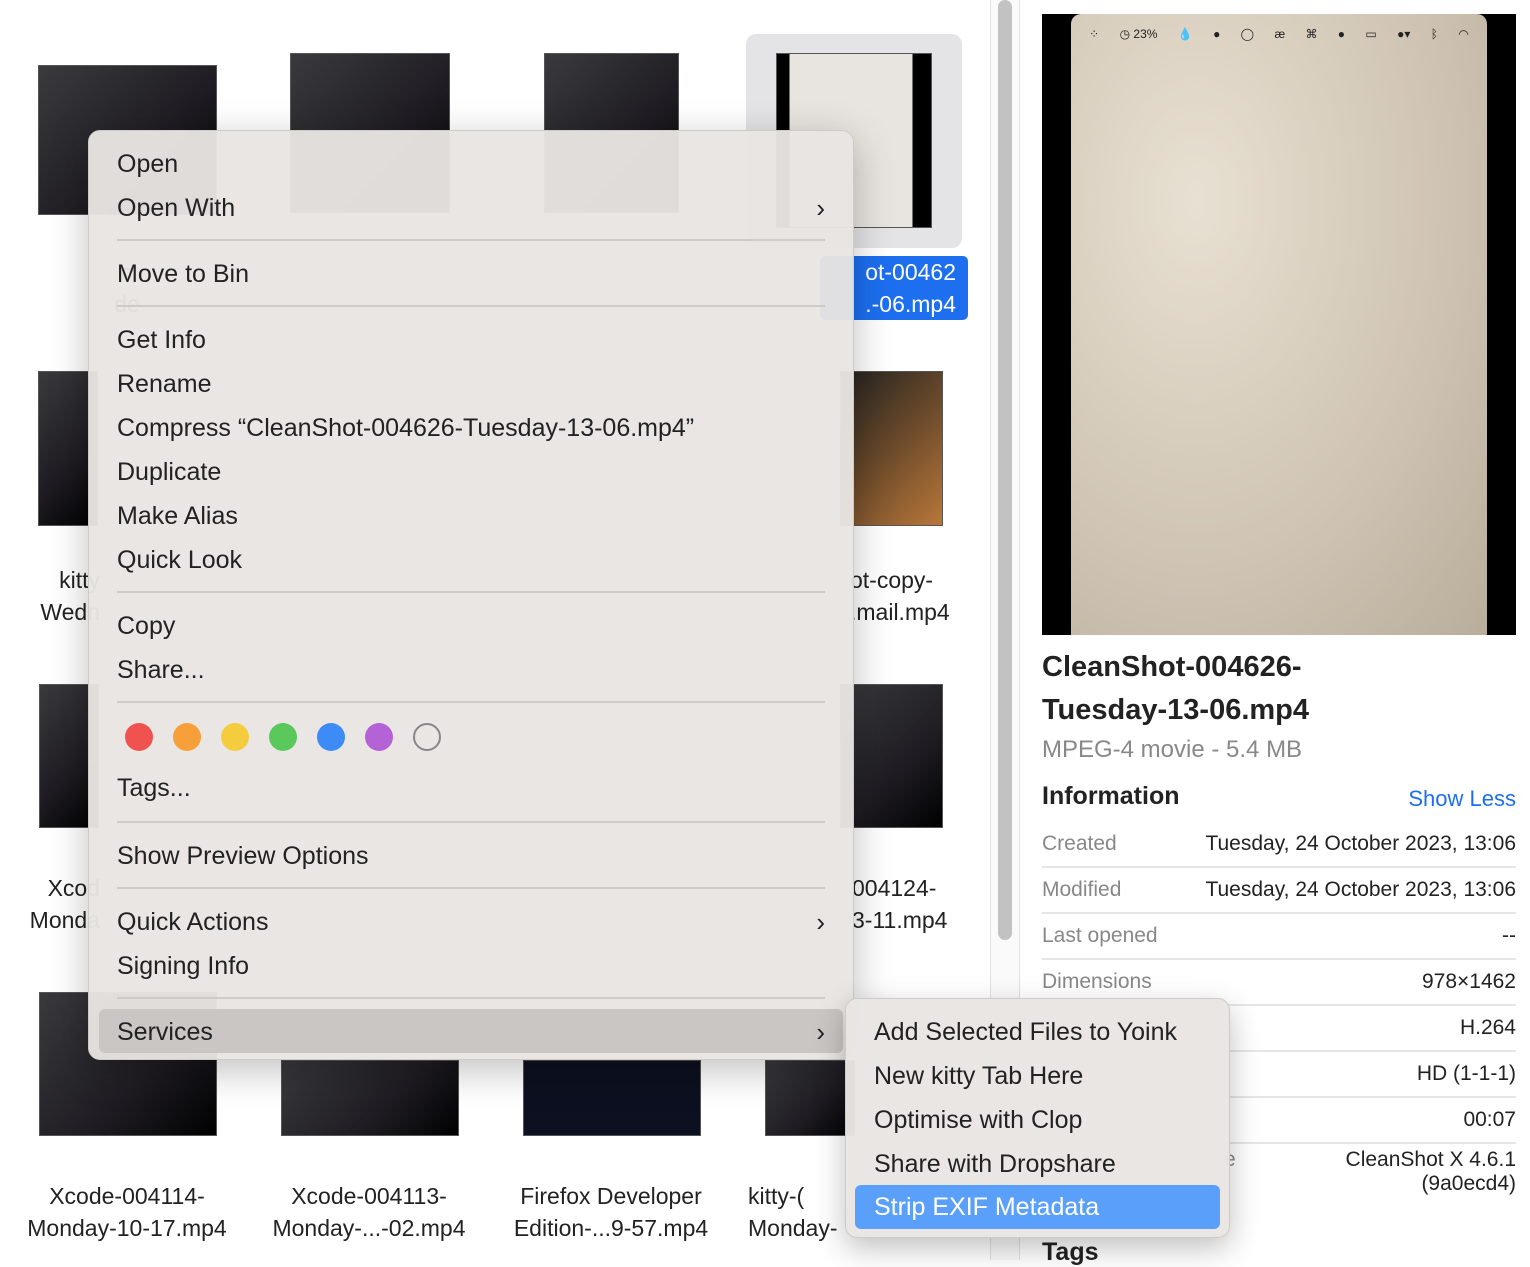 The width and height of the screenshot is (1530, 1267). Describe the element at coordinates (79, 580) in the screenshot. I see `file-name-line: kitty` at that location.